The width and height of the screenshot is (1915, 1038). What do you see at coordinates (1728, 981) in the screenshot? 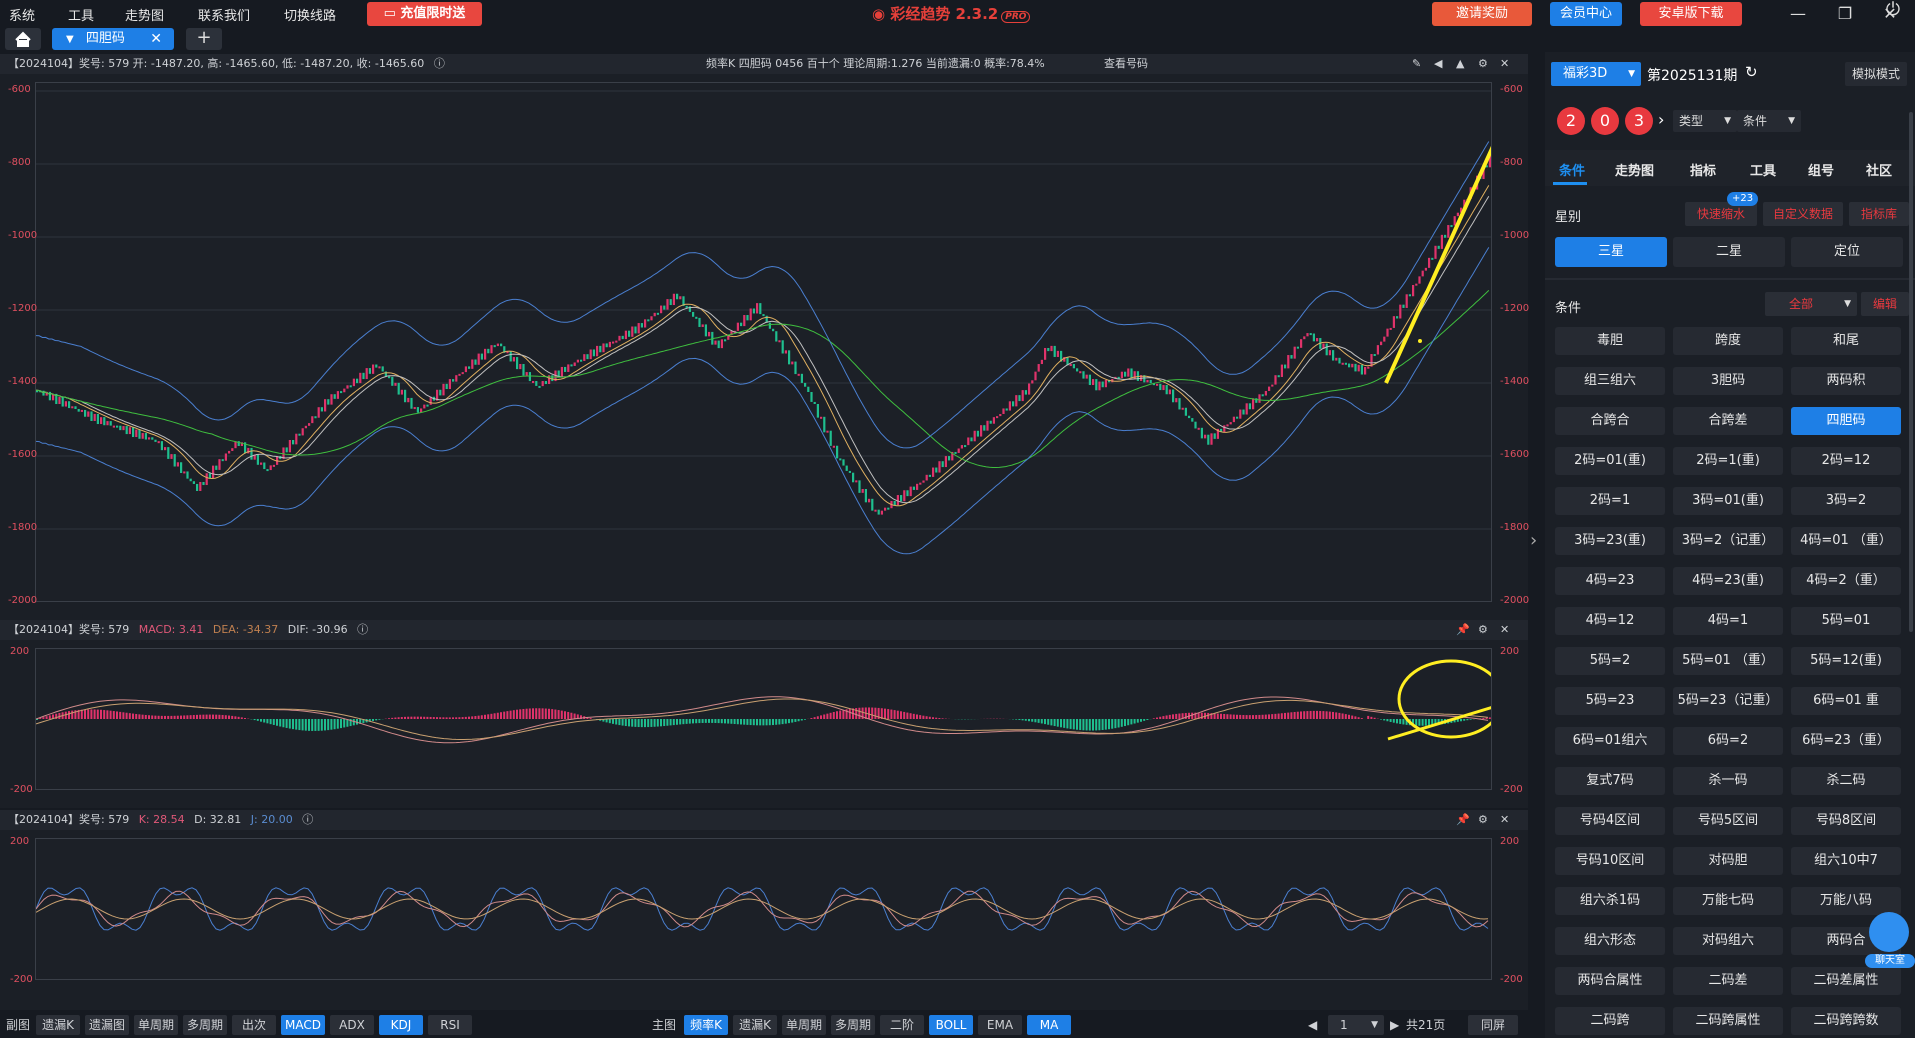
I see `condition-btn-49: 二码差` at bounding box center [1728, 981].